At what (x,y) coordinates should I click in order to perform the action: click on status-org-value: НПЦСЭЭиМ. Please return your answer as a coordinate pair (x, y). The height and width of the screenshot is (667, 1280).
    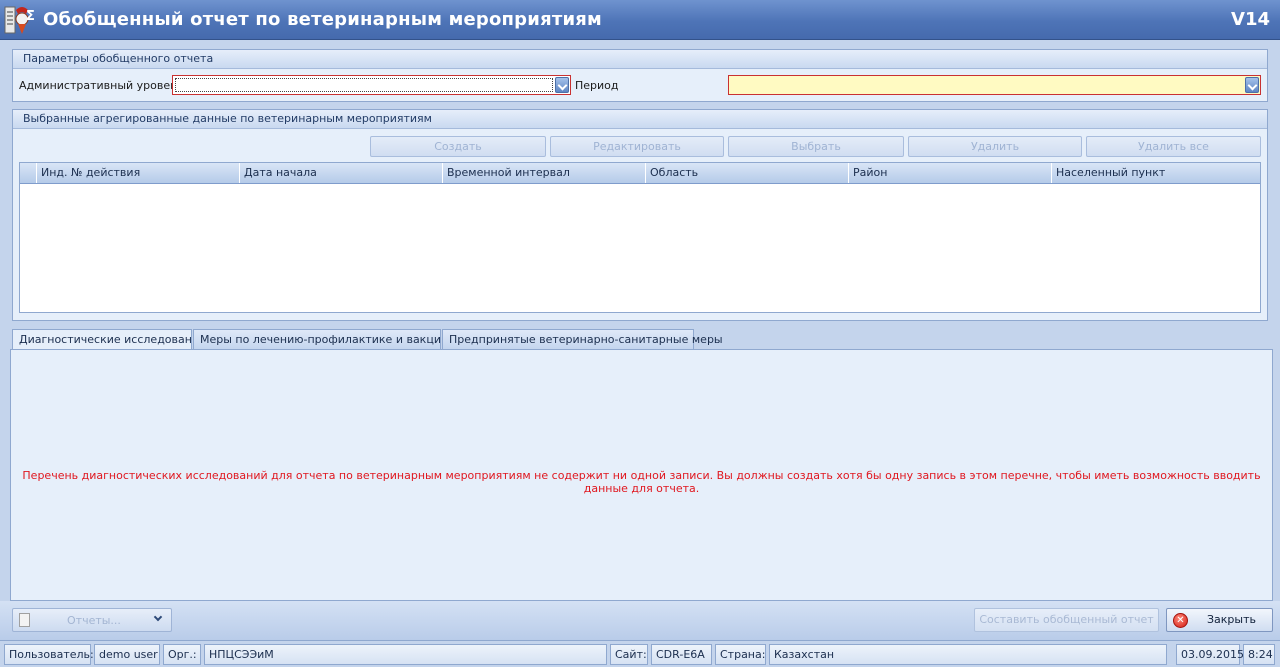
    Looking at the image, I should click on (405, 654).